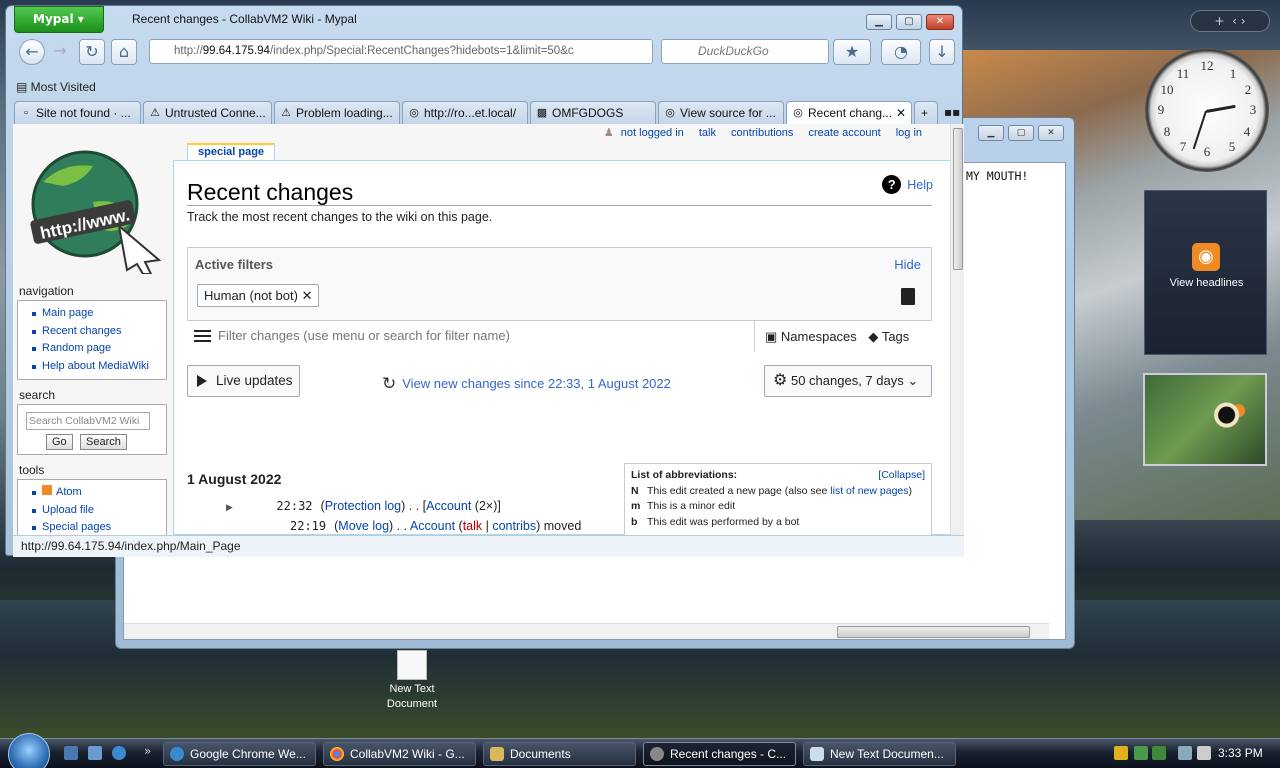  What do you see at coordinates (819, 336) in the screenshot?
I see `namespaces-button: Namespaces` at bounding box center [819, 336].